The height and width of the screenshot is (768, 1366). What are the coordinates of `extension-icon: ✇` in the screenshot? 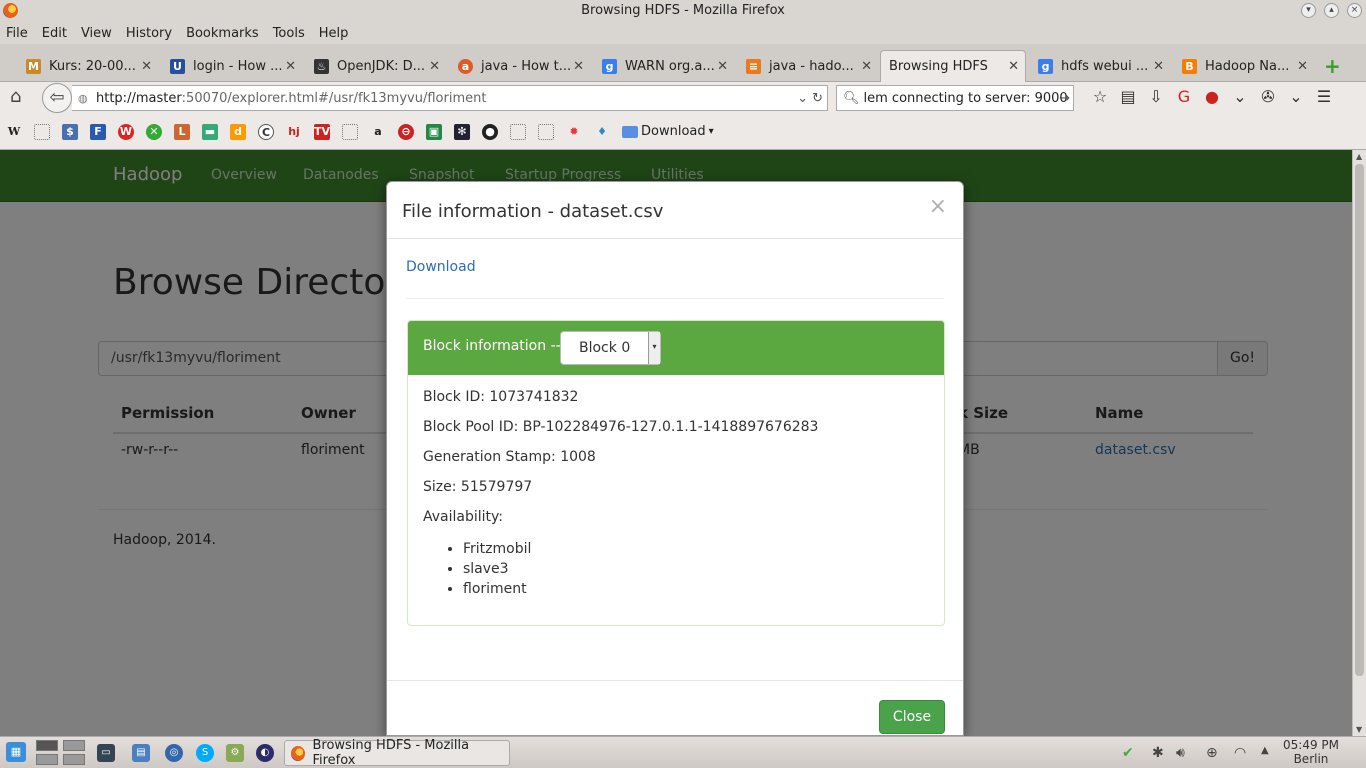 It's located at (1268, 96).